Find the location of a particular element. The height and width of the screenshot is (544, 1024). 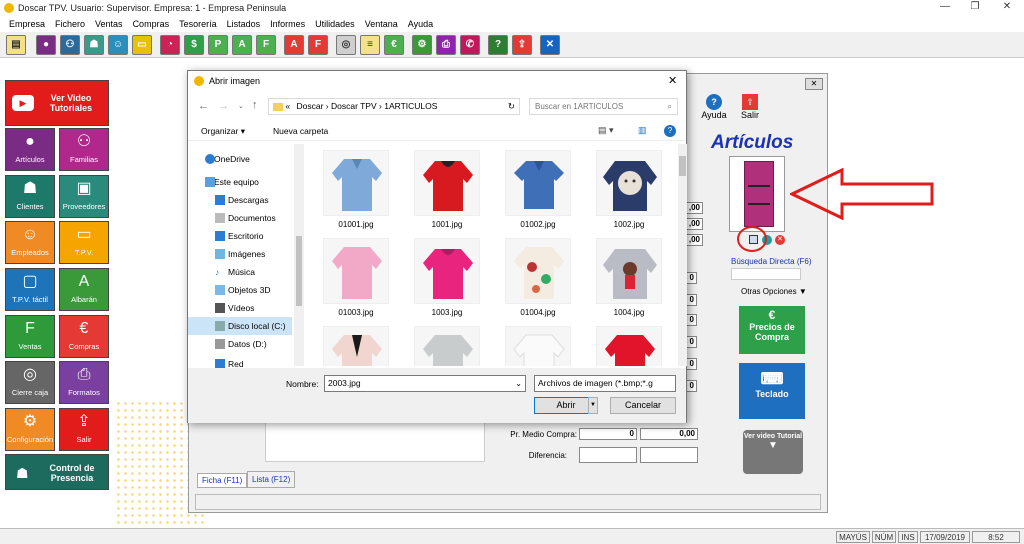

breadcrumb-doscar: Doscar is located at coordinates (309, 106).